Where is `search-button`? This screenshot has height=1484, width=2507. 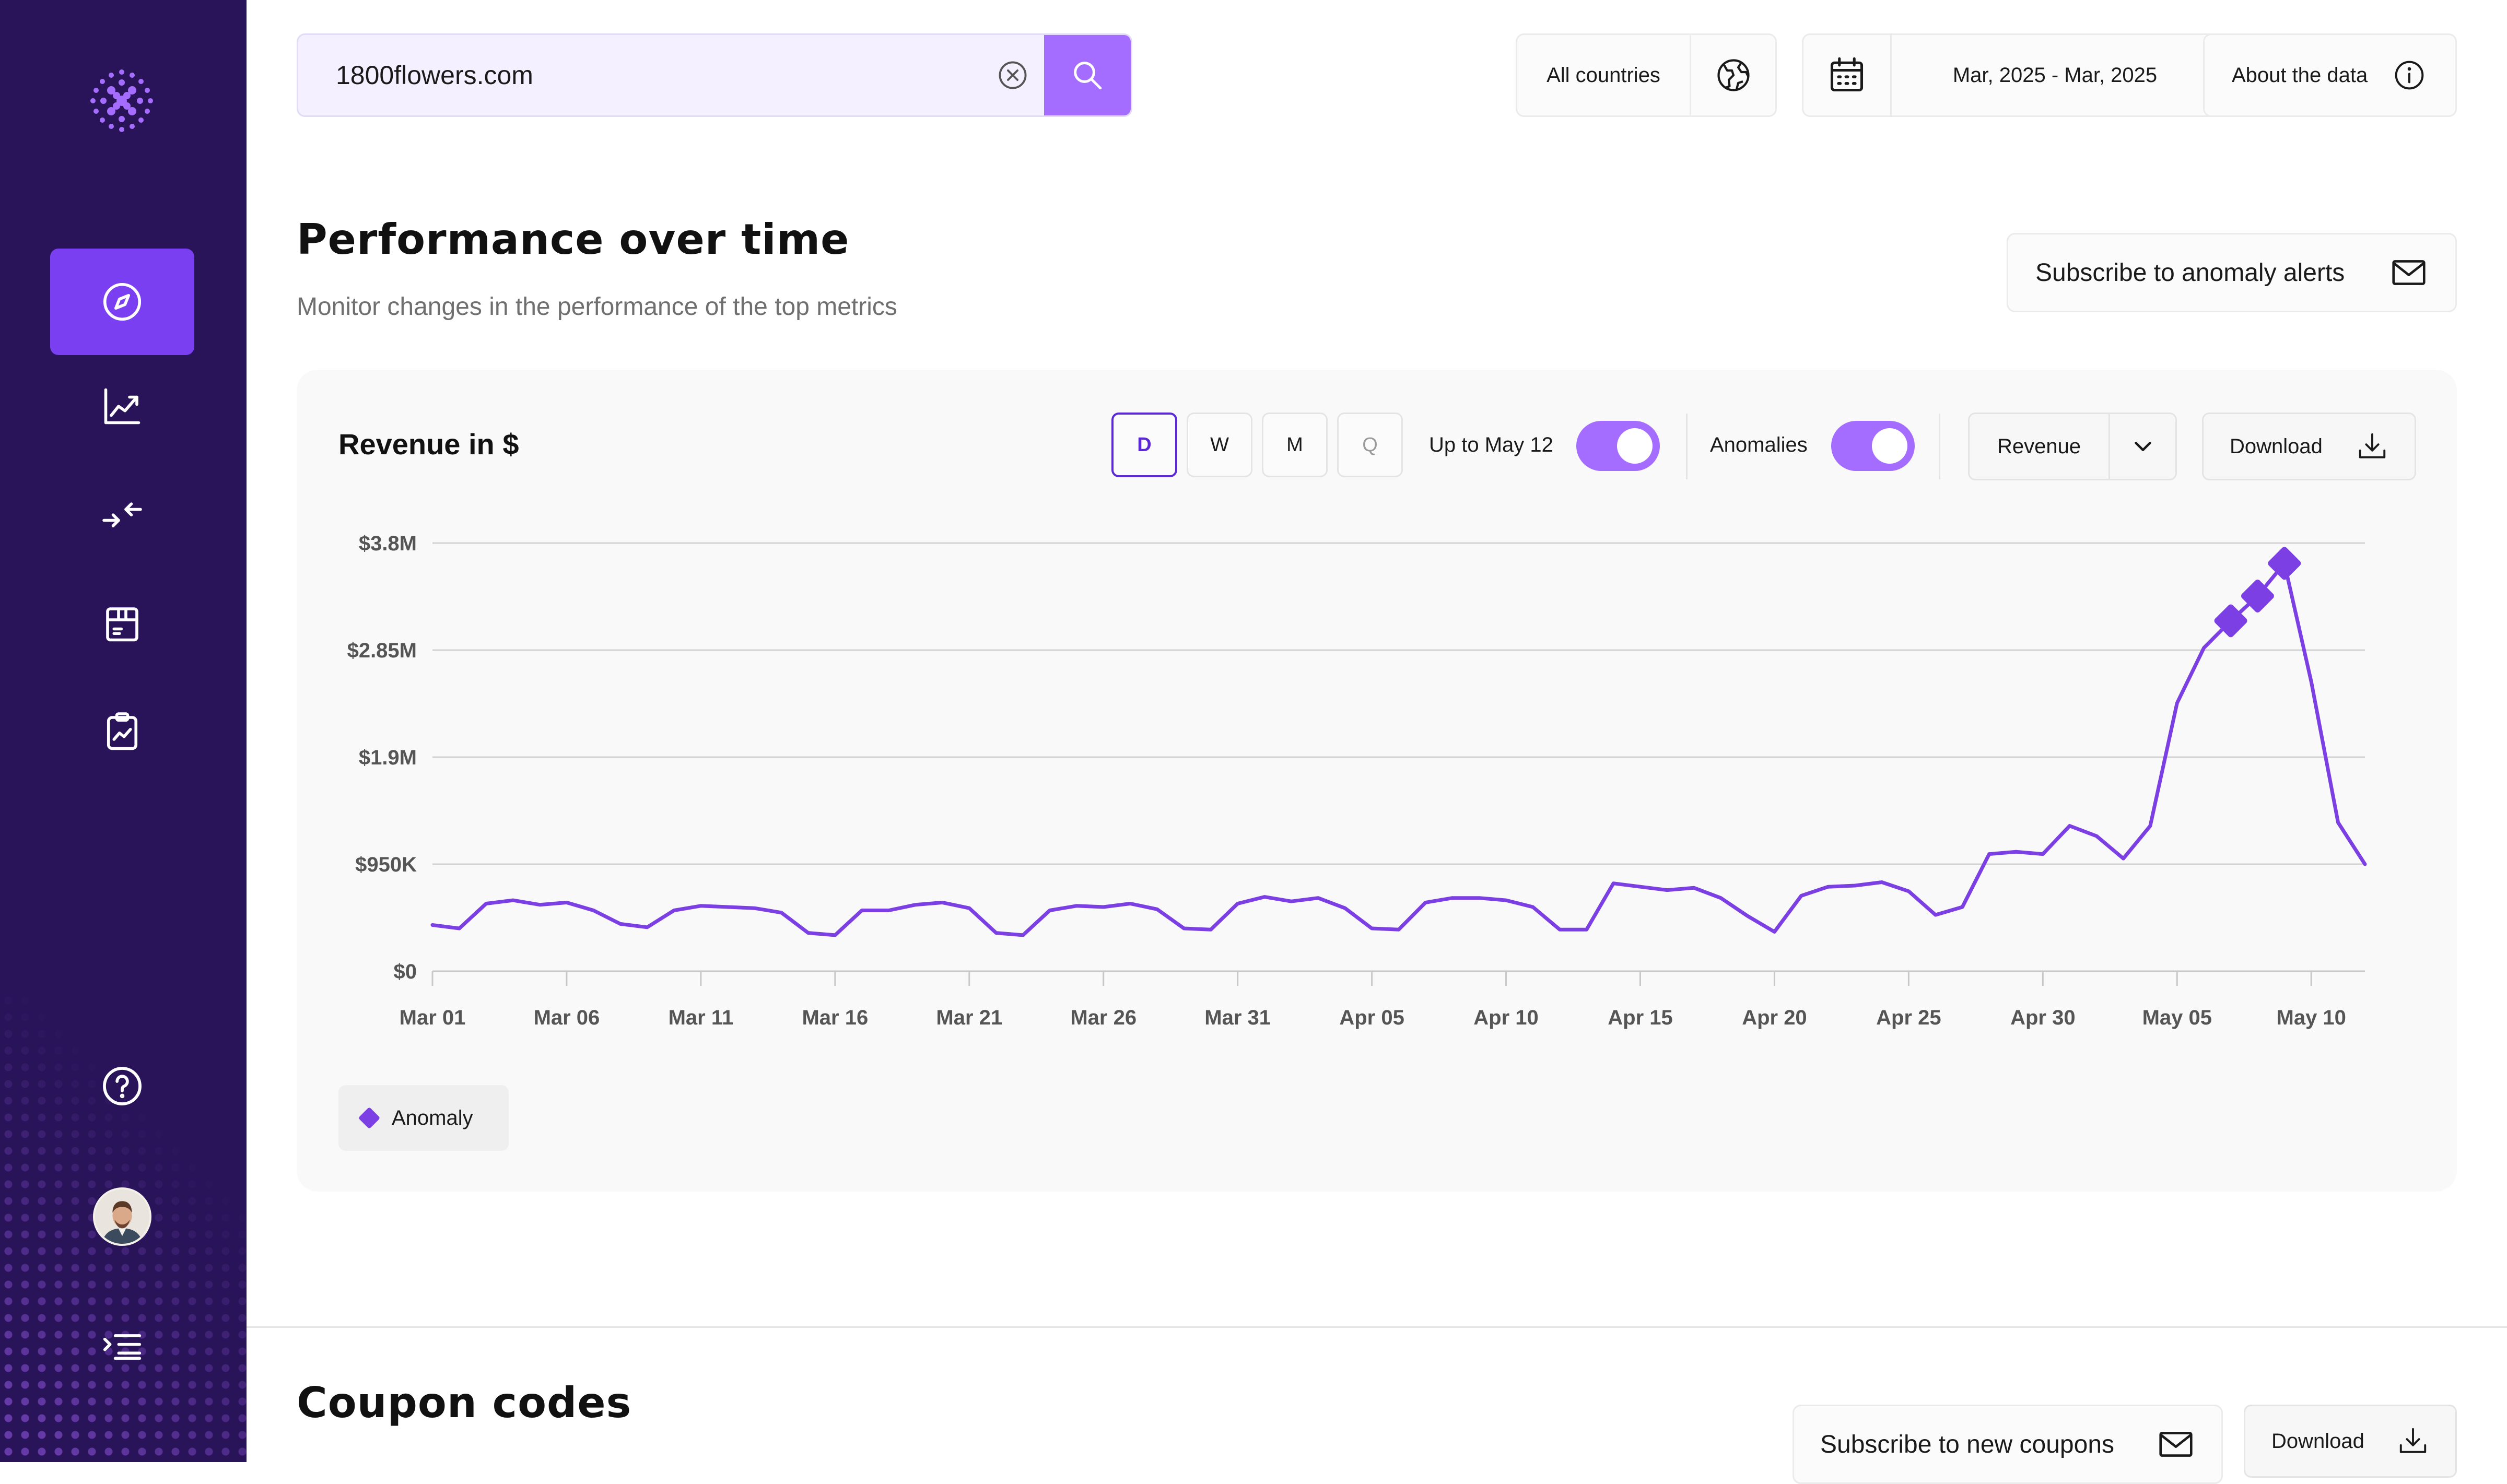 search-button is located at coordinates (1087, 75).